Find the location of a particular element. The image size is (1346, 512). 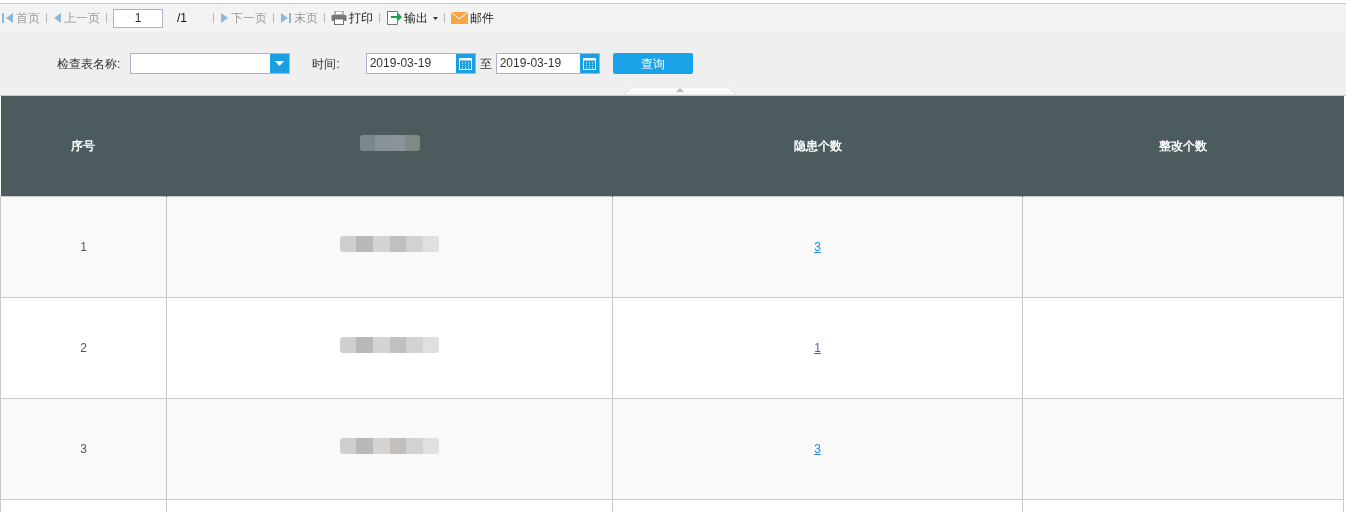

caret-icon is located at coordinates (435, 18).